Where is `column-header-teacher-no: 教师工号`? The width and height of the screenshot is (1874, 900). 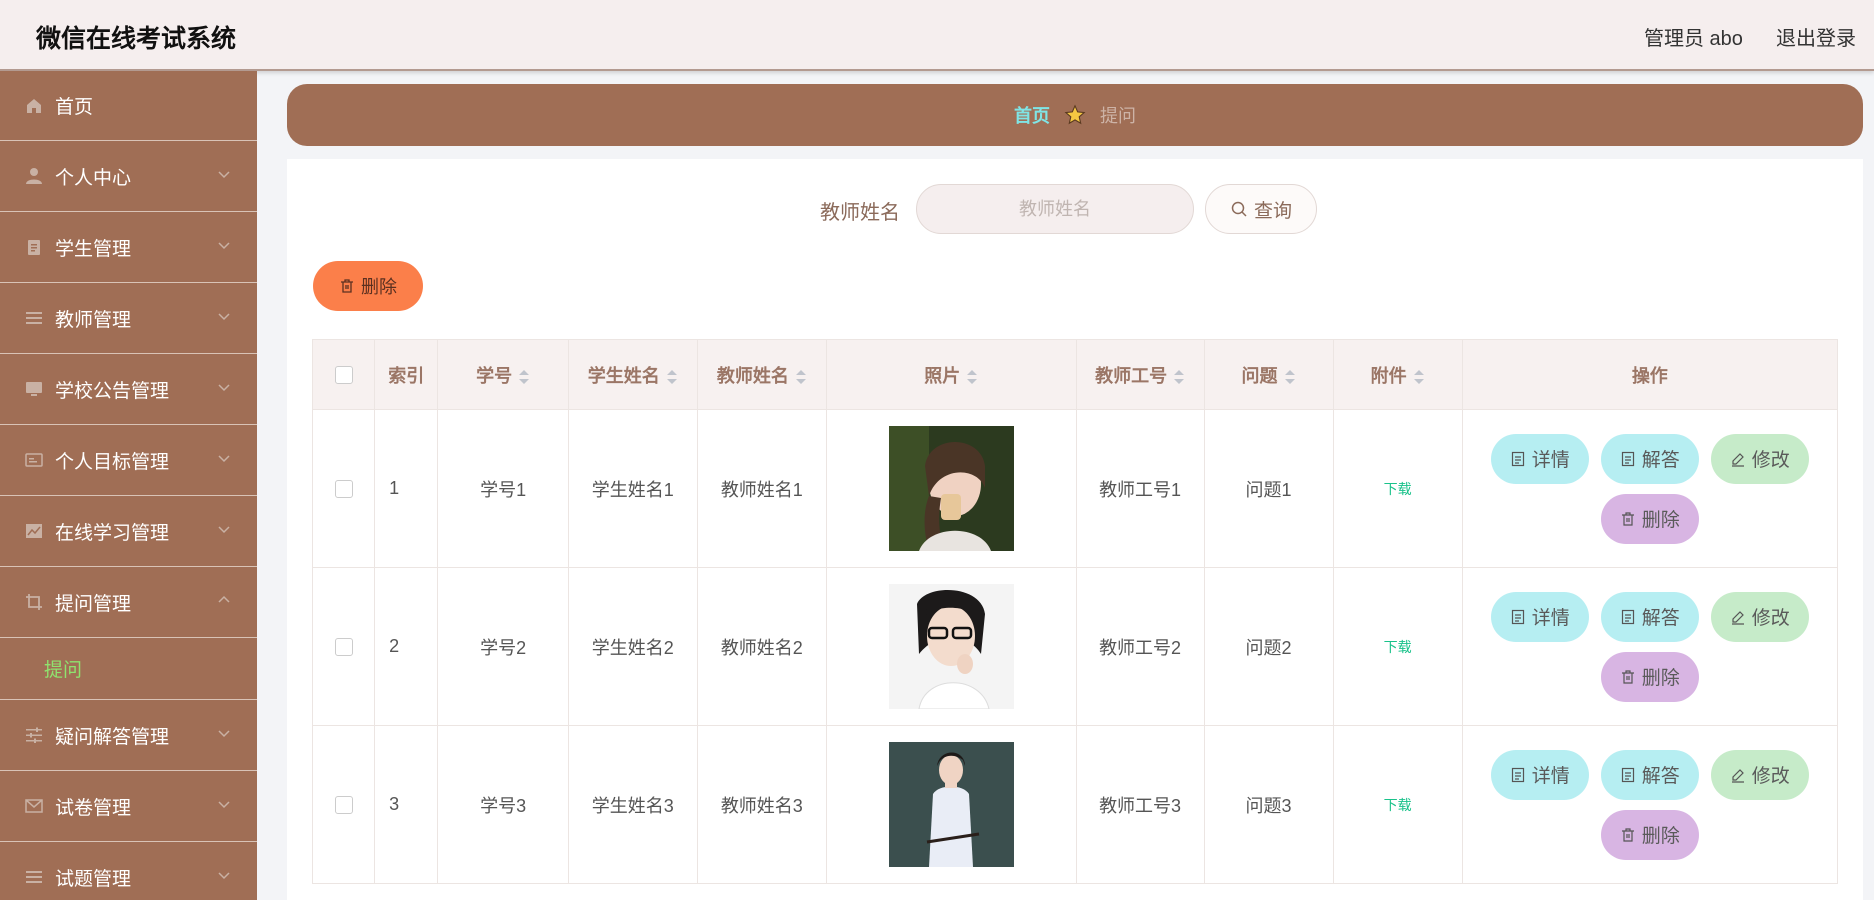 column-header-teacher-no: 教师工号 is located at coordinates (1140, 374).